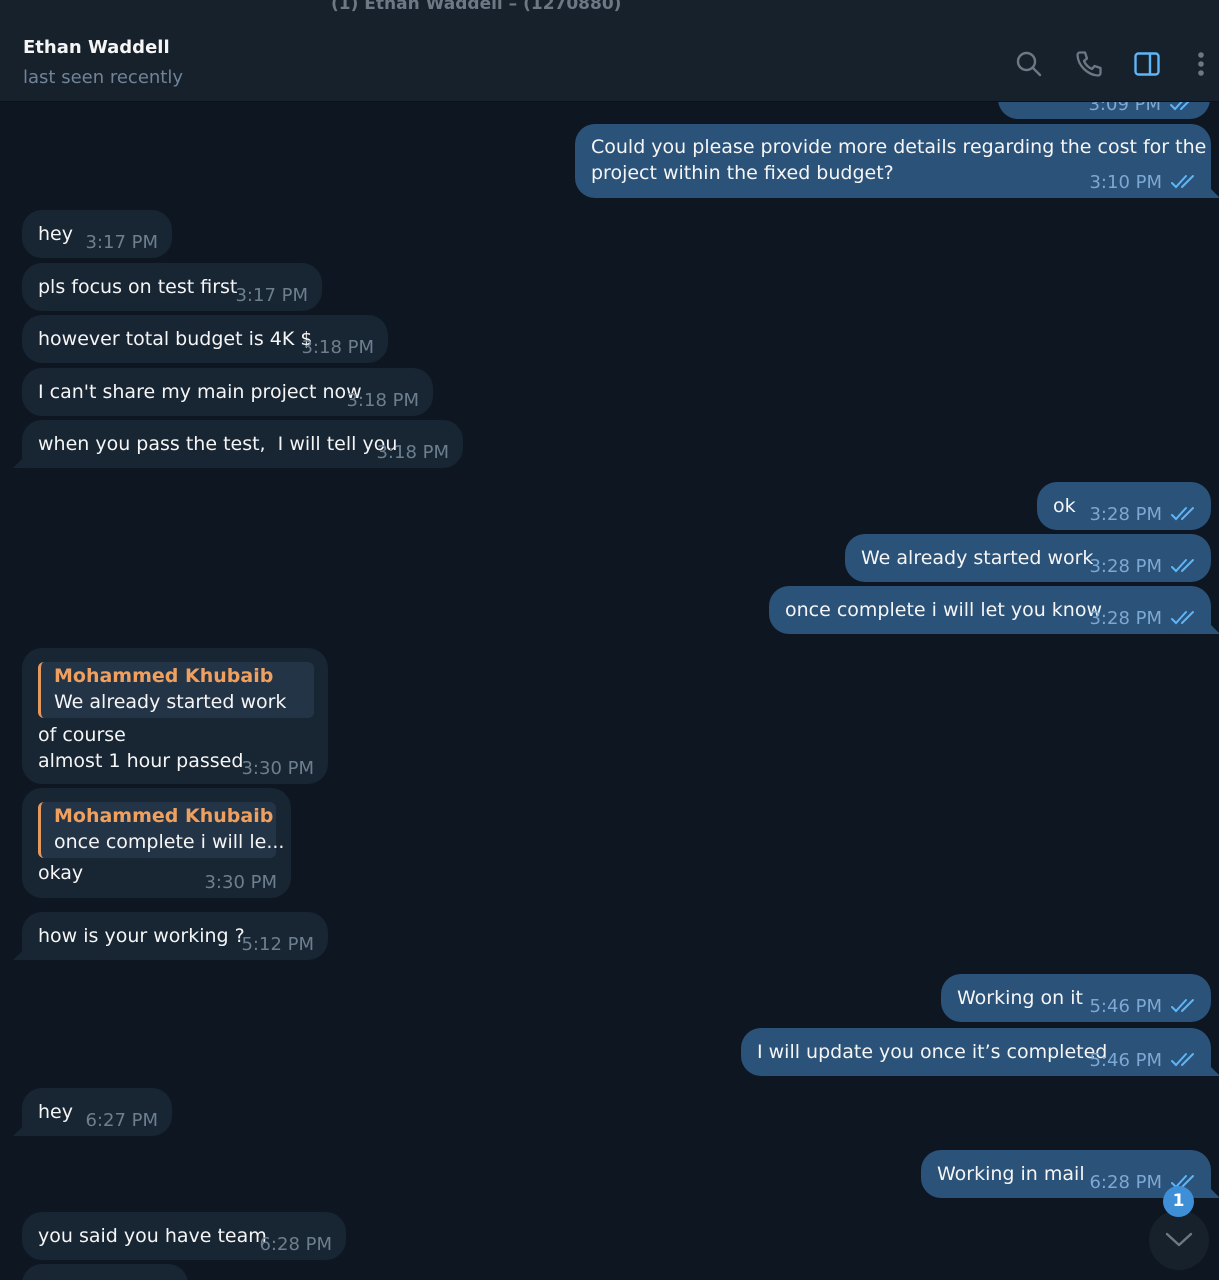 This screenshot has width=1219, height=1280. I want to click on message-text: pls focus on test first, so click(138, 287).